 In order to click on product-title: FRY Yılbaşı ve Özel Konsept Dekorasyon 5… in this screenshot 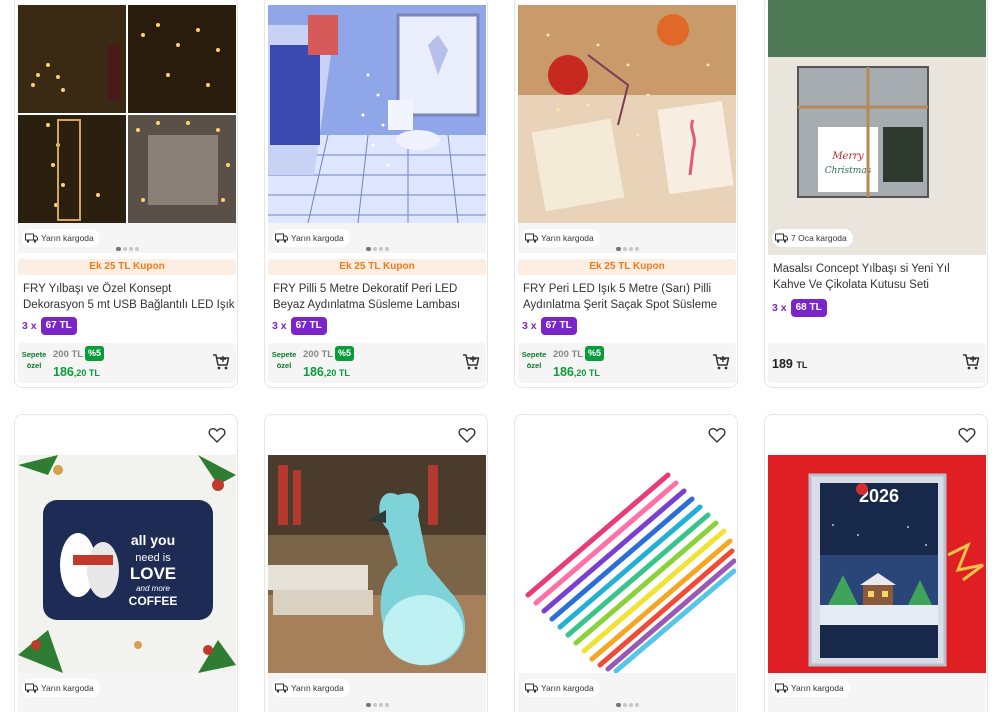, I will do `click(129, 297)`.